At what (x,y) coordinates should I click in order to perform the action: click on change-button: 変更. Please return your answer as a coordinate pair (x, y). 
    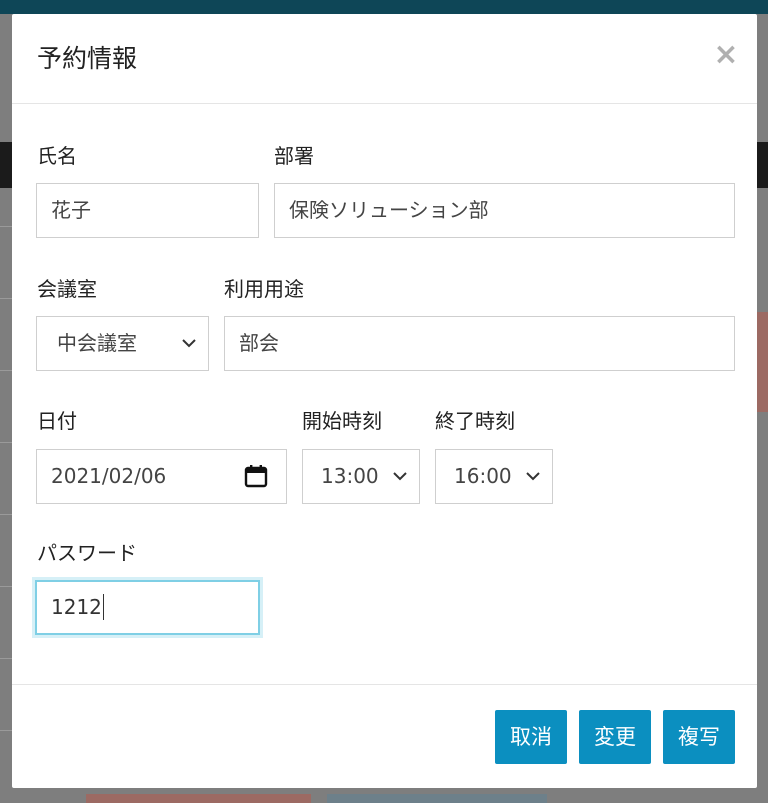
    Looking at the image, I should click on (615, 737).